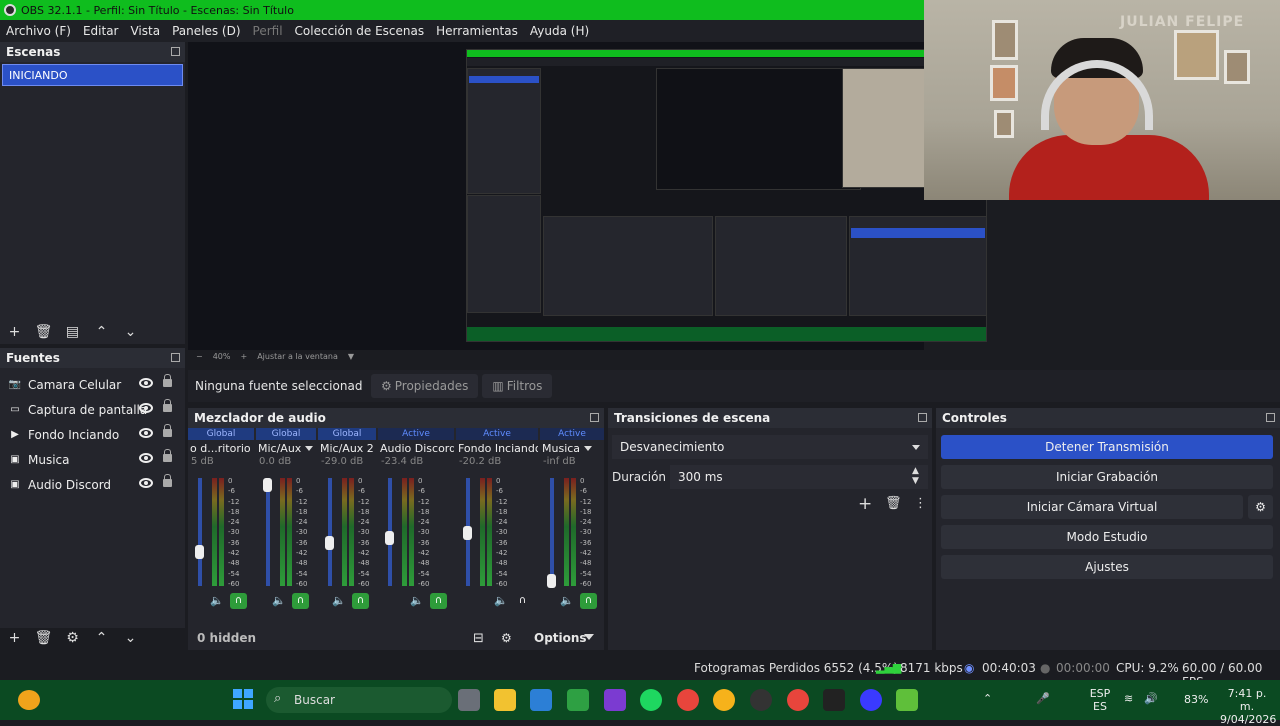  I want to click on app-circle-icon, so click(871, 700).